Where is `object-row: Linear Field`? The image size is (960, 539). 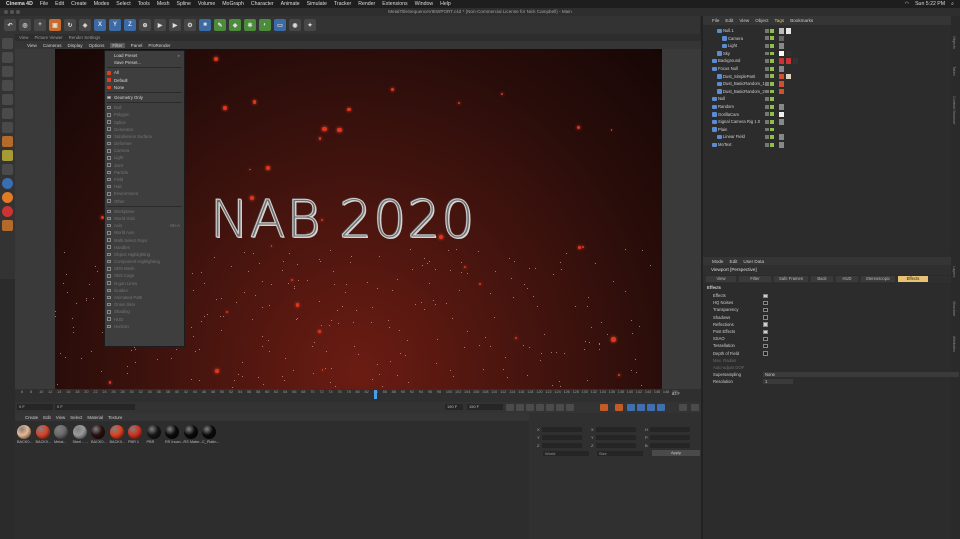 object-row: Linear Field is located at coordinates (827, 137).